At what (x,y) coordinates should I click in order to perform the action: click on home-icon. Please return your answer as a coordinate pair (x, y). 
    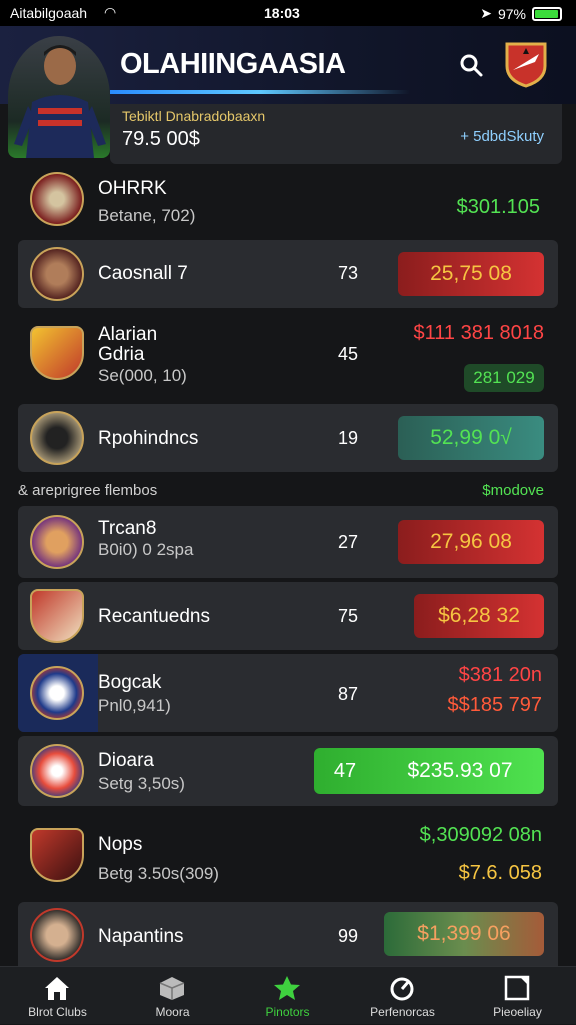
    Looking at the image, I should click on (57, 988).